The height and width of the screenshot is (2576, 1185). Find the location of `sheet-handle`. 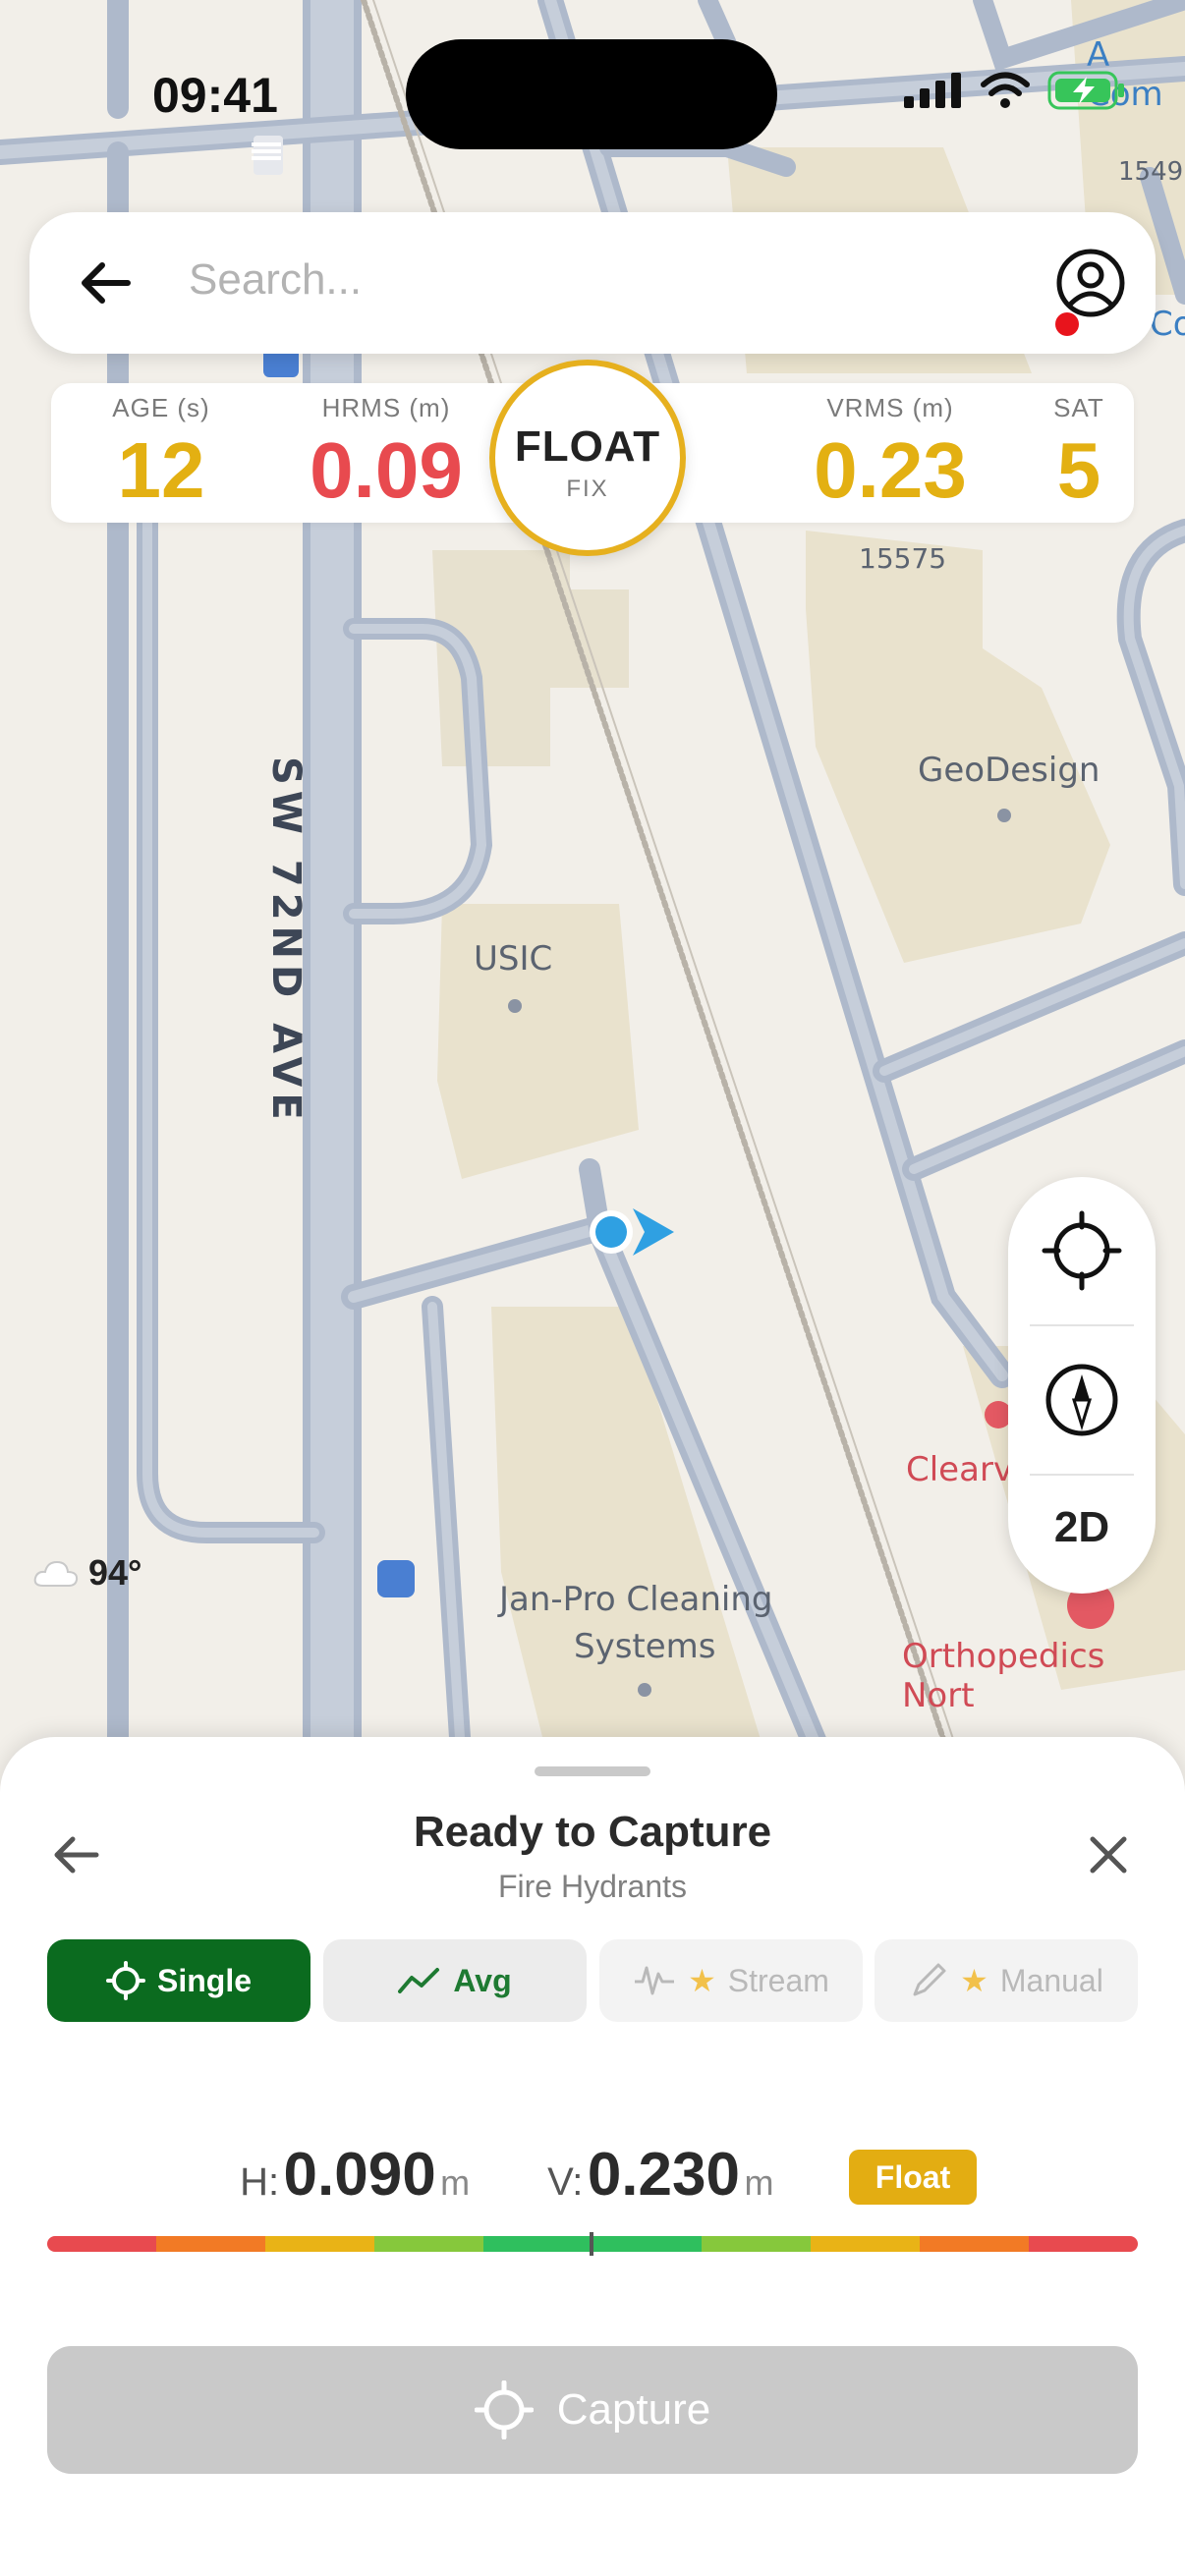

sheet-handle is located at coordinates (592, 1771).